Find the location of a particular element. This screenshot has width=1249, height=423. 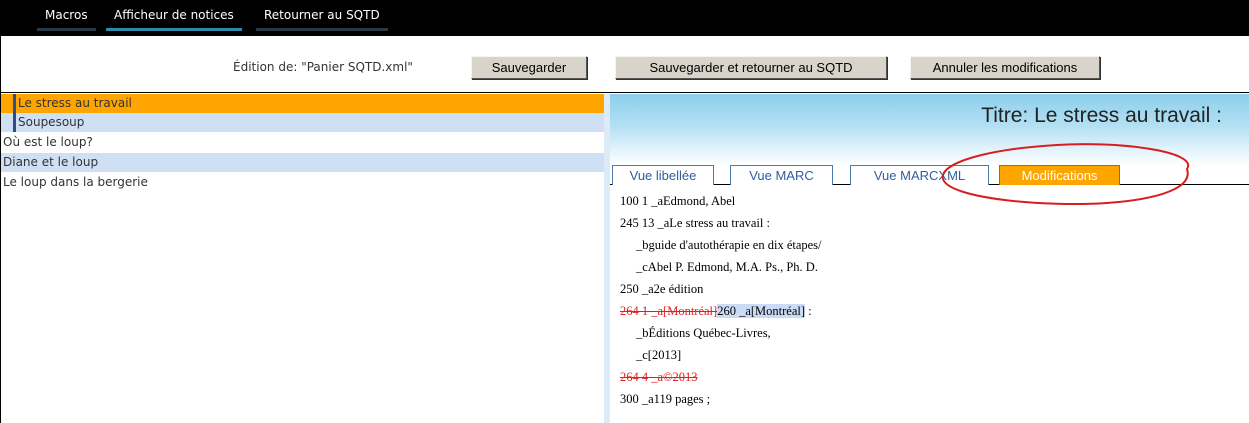

marc-subfield-260c: _c[2013] is located at coordinates (659, 355).